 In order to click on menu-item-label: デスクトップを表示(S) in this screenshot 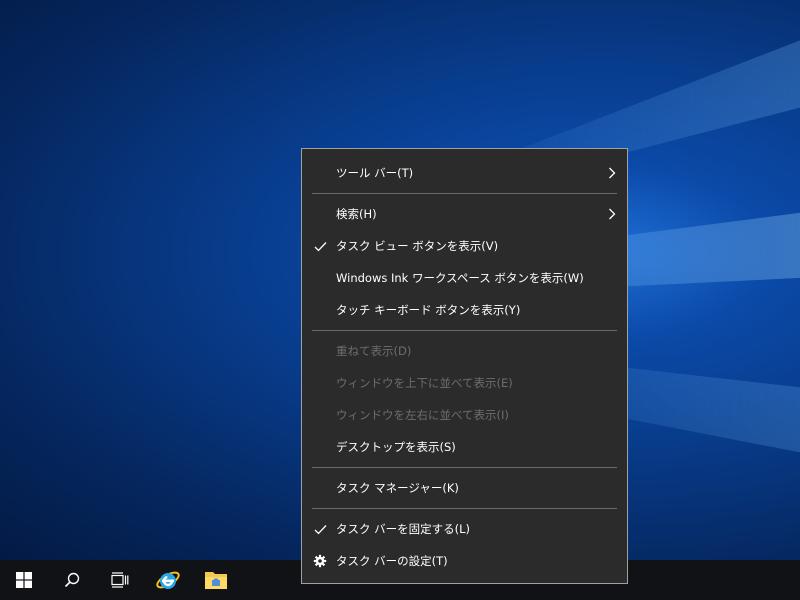, I will do `click(396, 447)`.